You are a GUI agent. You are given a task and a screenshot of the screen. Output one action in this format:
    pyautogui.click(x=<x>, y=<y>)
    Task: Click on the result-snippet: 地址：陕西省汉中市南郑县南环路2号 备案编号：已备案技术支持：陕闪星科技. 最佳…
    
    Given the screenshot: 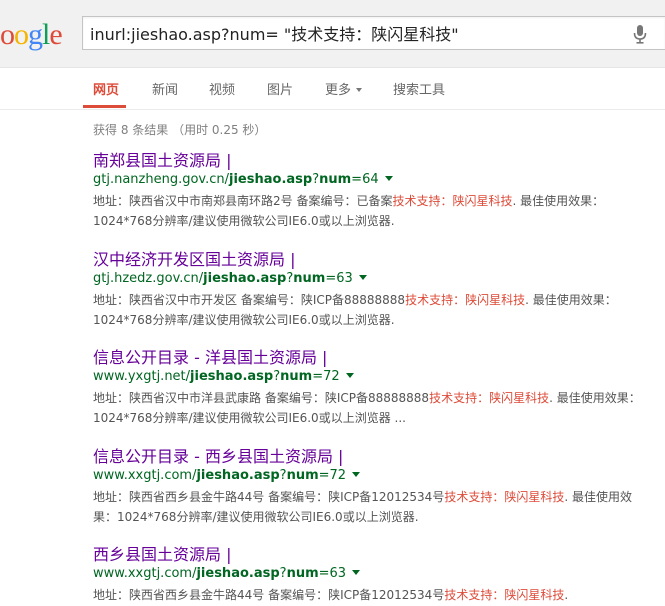 What is the action you would take?
    pyautogui.click(x=373, y=211)
    